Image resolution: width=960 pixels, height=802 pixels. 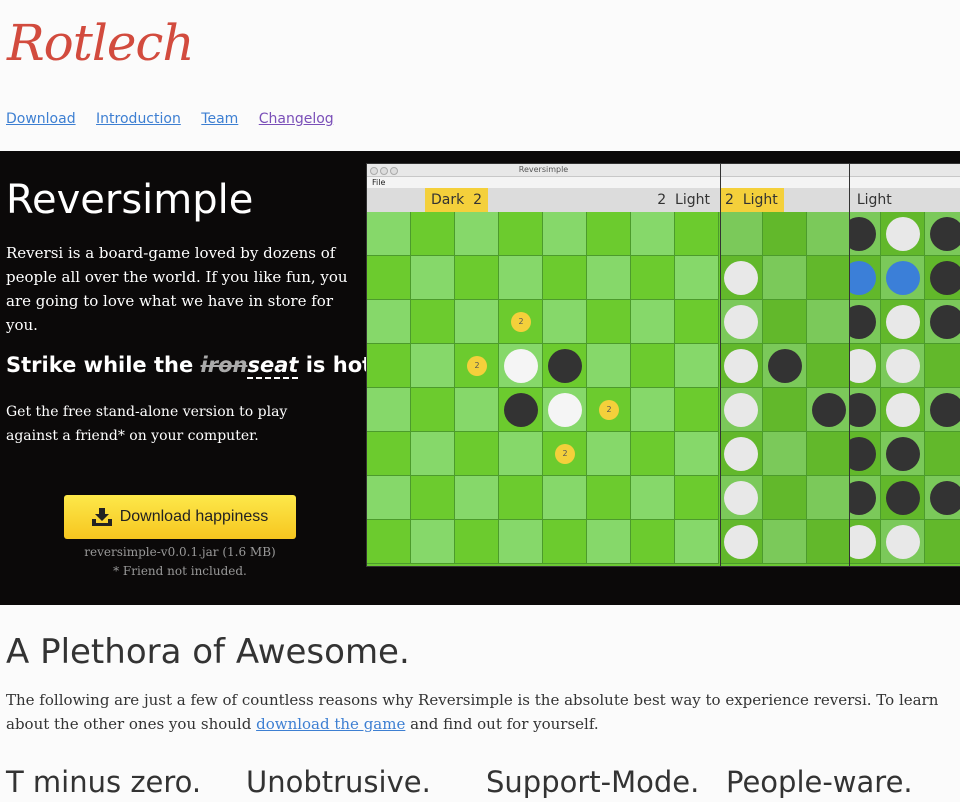 What do you see at coordinates (41, 119) in the screenshot?
I see `nav-download: Download` at bounding box center [41, 119].